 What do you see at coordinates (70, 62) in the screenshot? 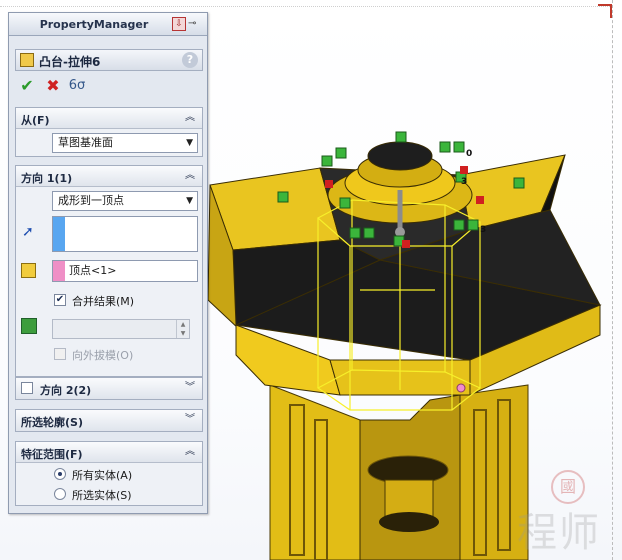
I see `feature-name: 凸台-拉伸6` at bounding box center [70, 62].